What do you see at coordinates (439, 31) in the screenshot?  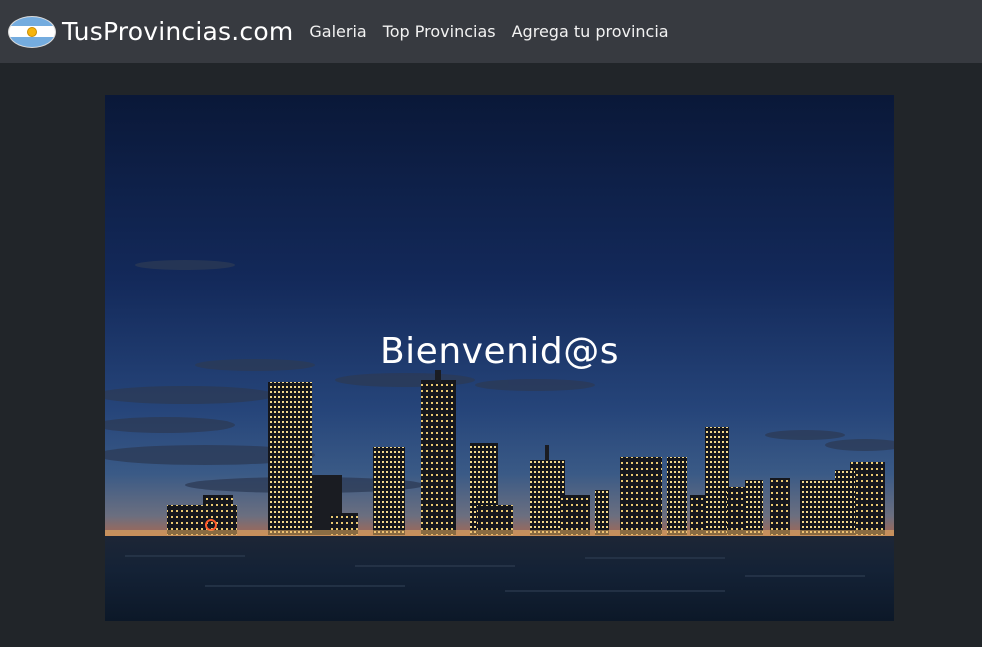 I see `nav-link-top-provincias: Top Provincias` at bounding box center [439, 31].